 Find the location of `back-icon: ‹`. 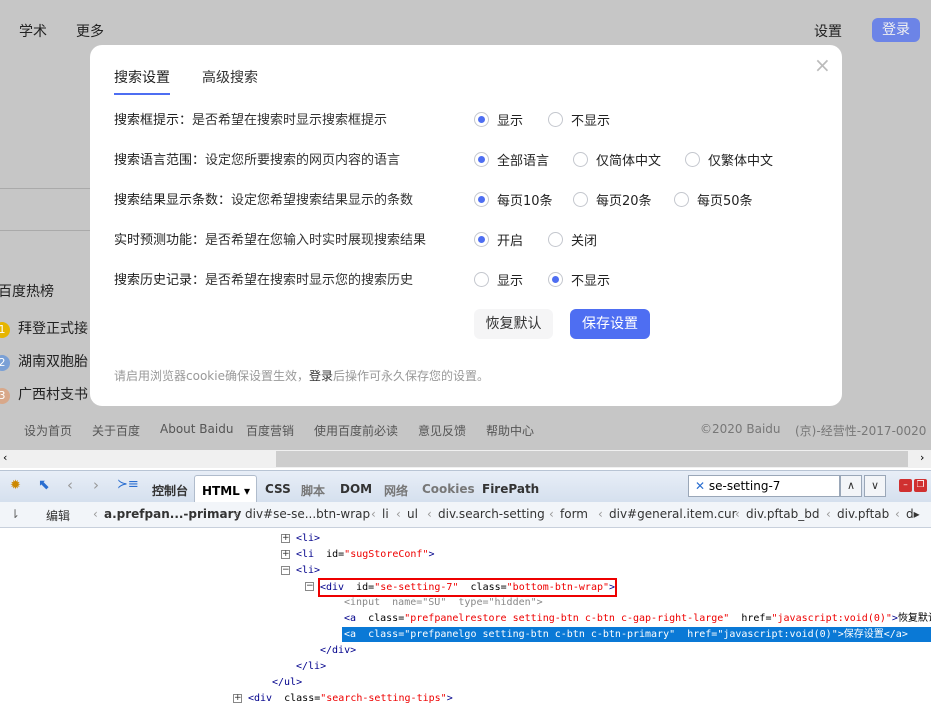

back-icon: ‹ is located at coordinates (70, 485).